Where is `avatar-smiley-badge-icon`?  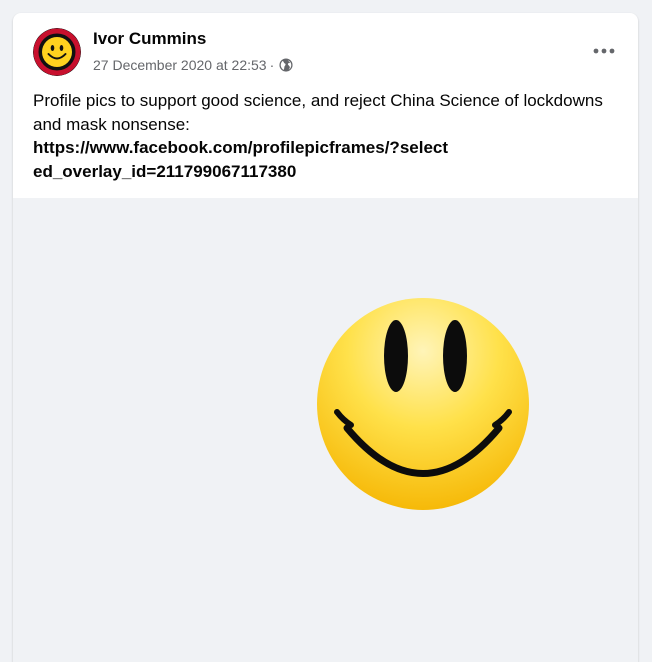 avatar-smiley-badge-icon is located at coordinates (57, 52).